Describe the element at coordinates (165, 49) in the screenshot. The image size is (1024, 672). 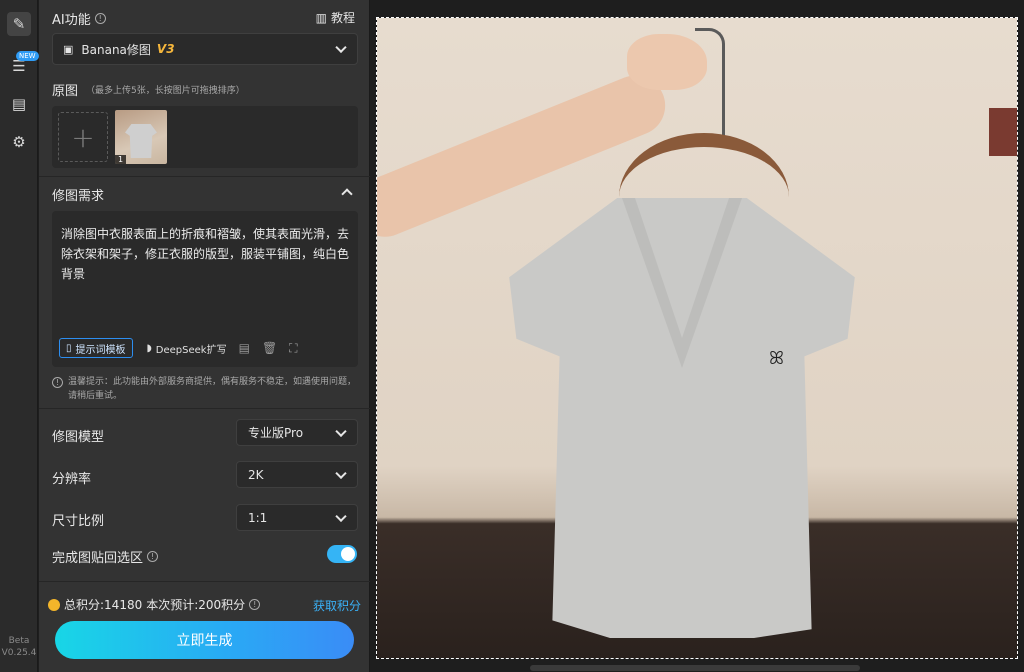
I see `model-version-badge: V3` at that location.